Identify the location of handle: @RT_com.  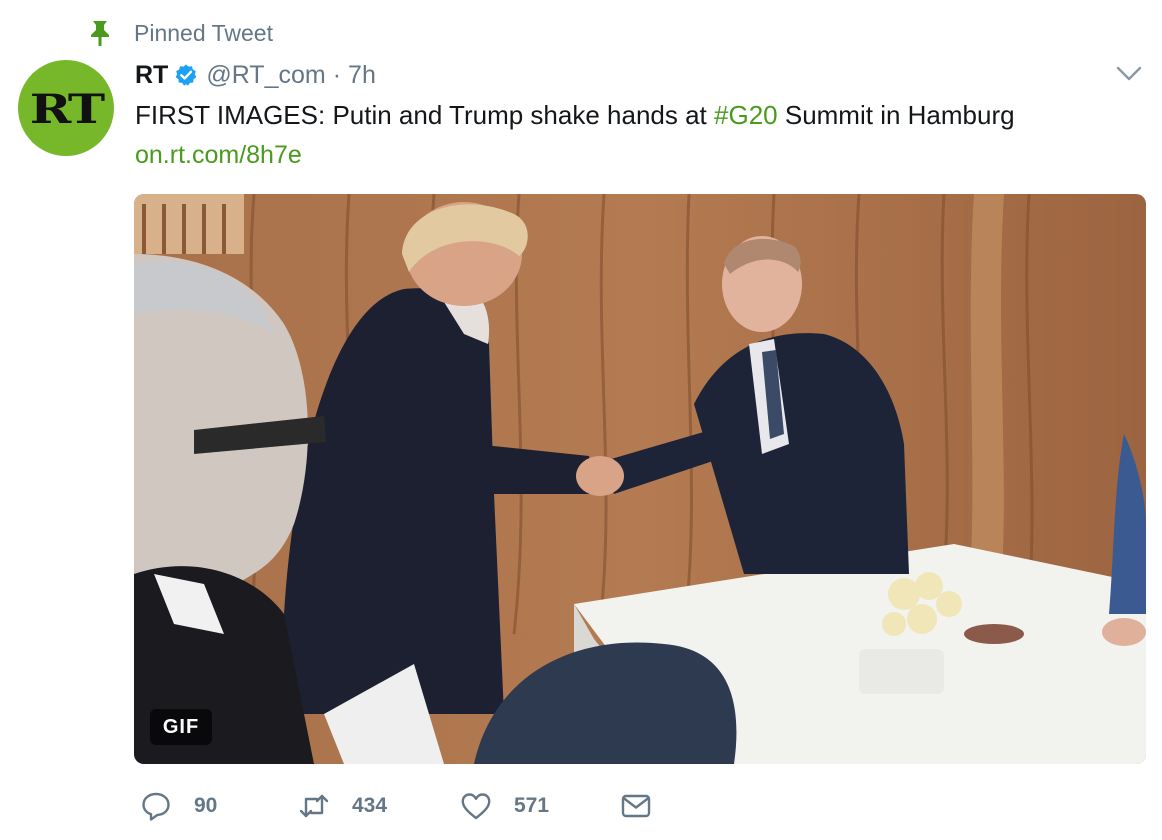
(265, 75).